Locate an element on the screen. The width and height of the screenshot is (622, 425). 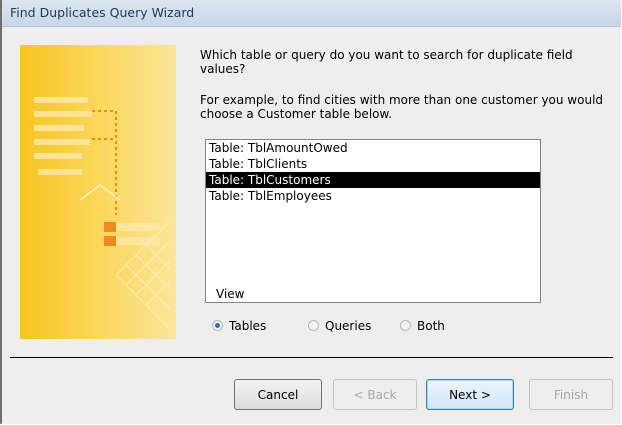
radio-checked-icon is located at coordinates (217, 325).